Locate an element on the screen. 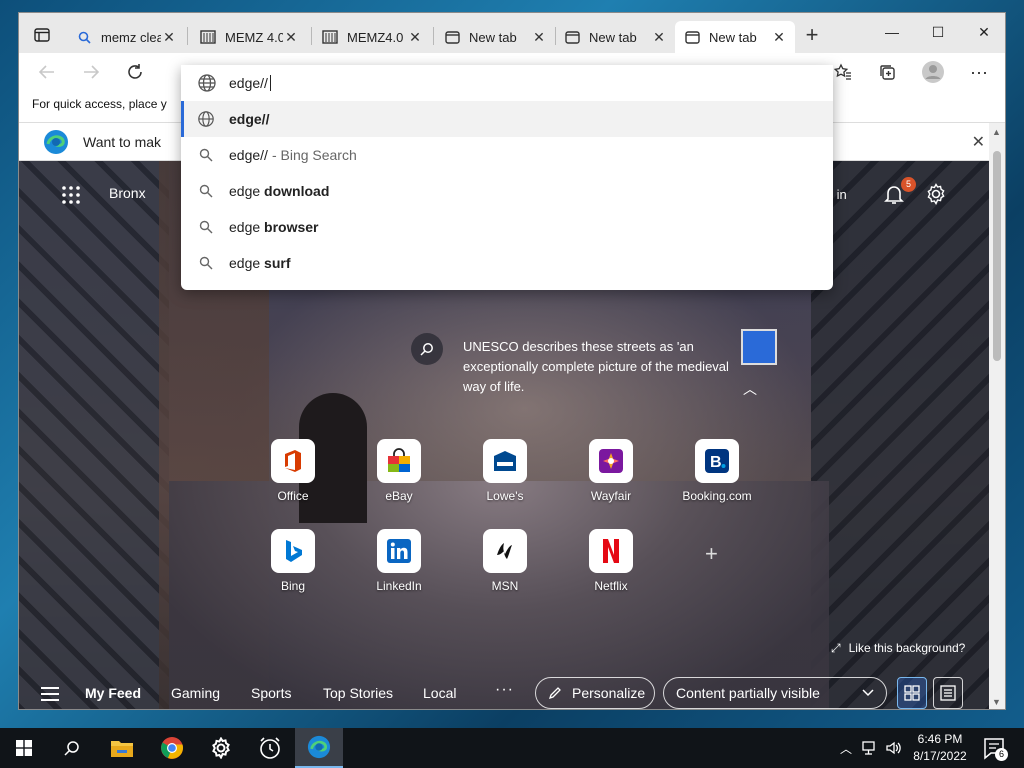 This screenshot has width=1024, height=768. page-scrollbar: ▲ ▼ is located at coordinates (997, 416).